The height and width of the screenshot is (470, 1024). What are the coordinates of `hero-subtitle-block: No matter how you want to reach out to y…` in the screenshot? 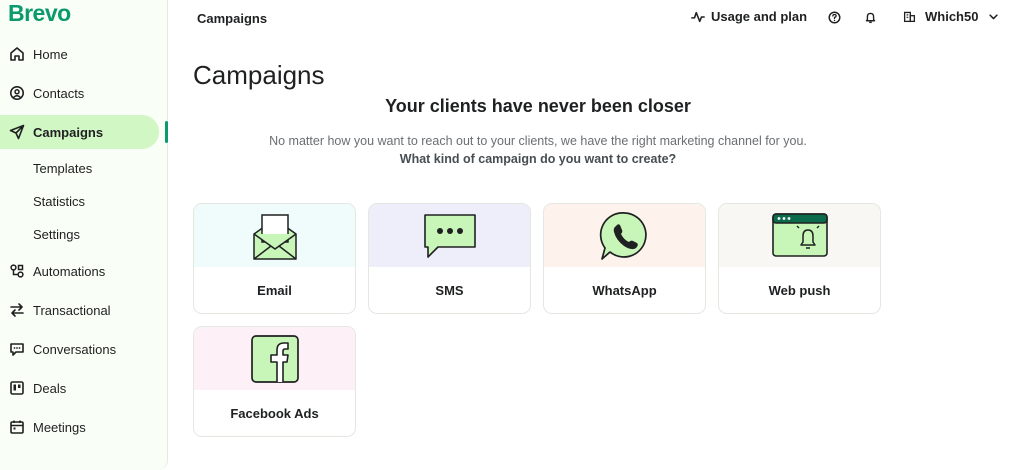 It's located at (538, 150).